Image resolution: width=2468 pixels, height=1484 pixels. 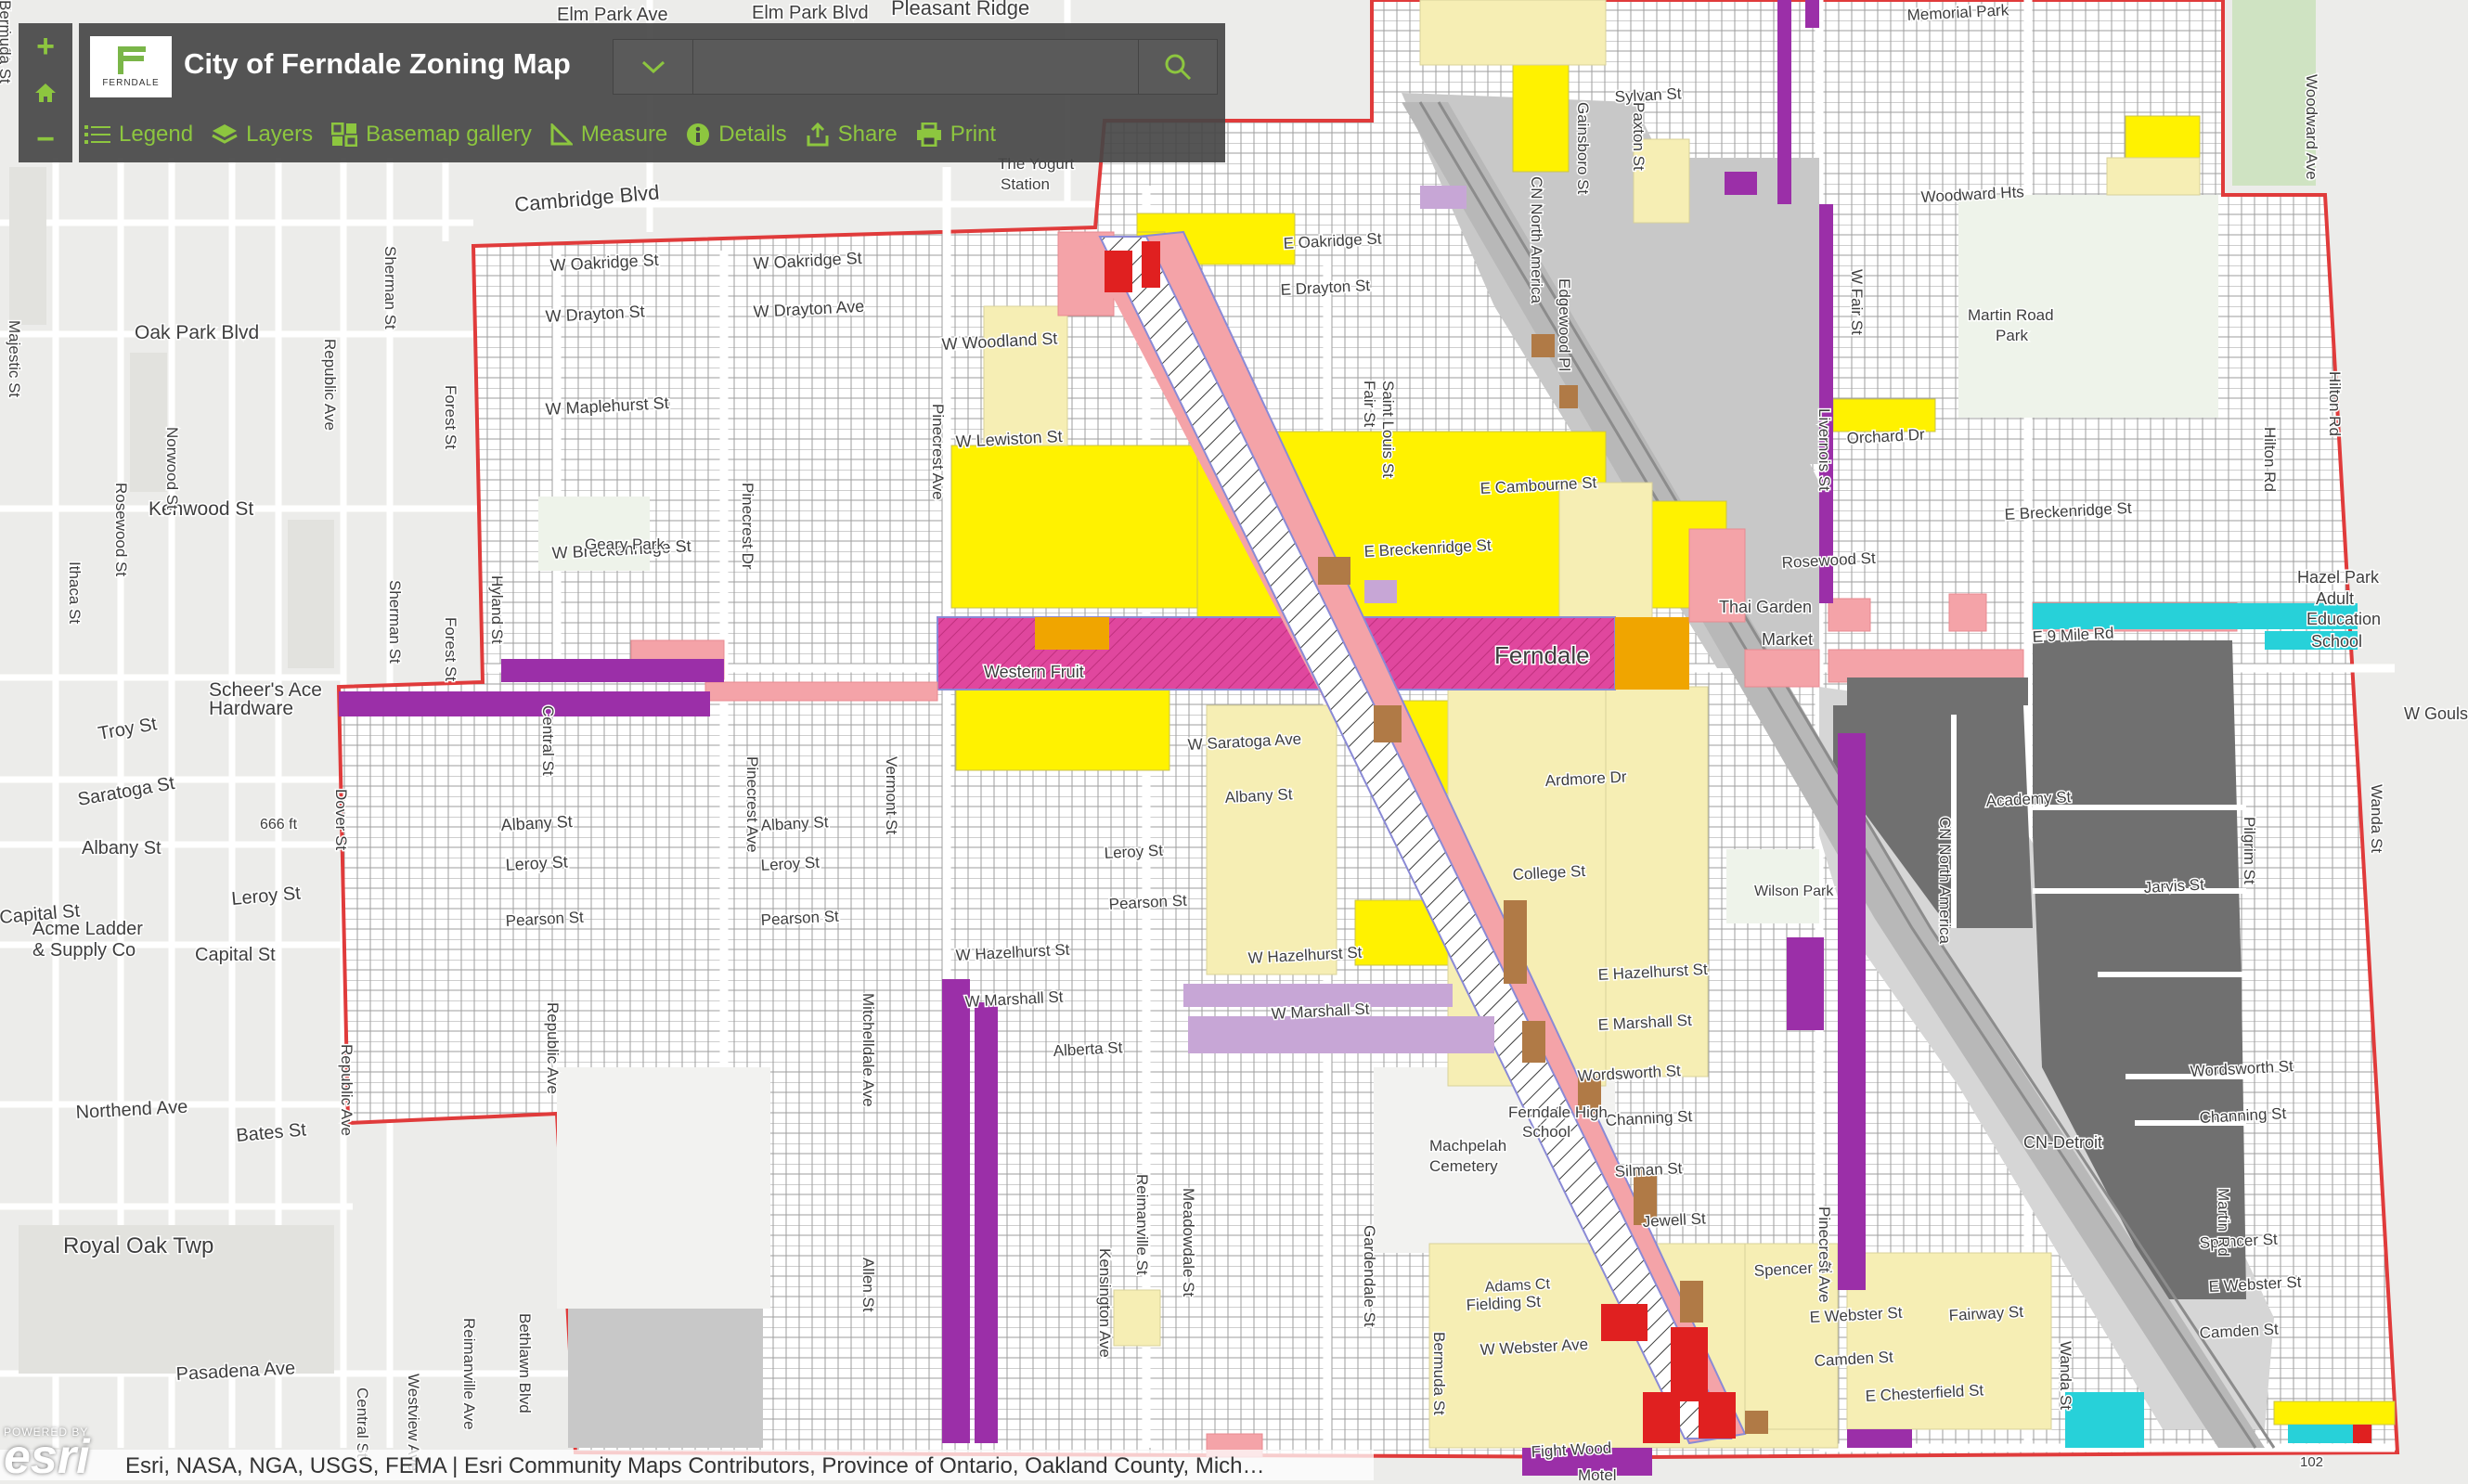 I want to click on vertical-street-label: W Fair St, so click(x=1857, y=302).